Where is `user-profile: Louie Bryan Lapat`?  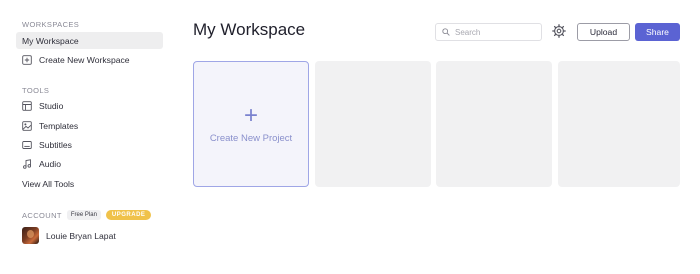 user-profile: Louie Bryan Lapat is located at coordinates (69, 235).